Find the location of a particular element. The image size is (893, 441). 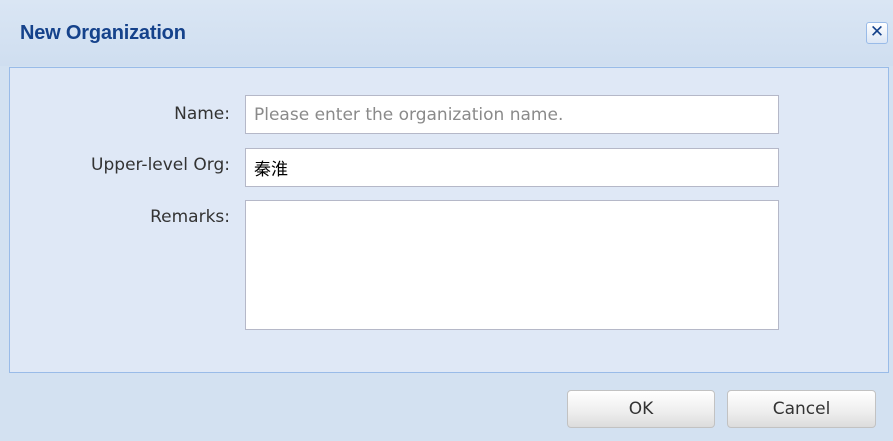

ok-button: OK is located at coordinates (641, 409).